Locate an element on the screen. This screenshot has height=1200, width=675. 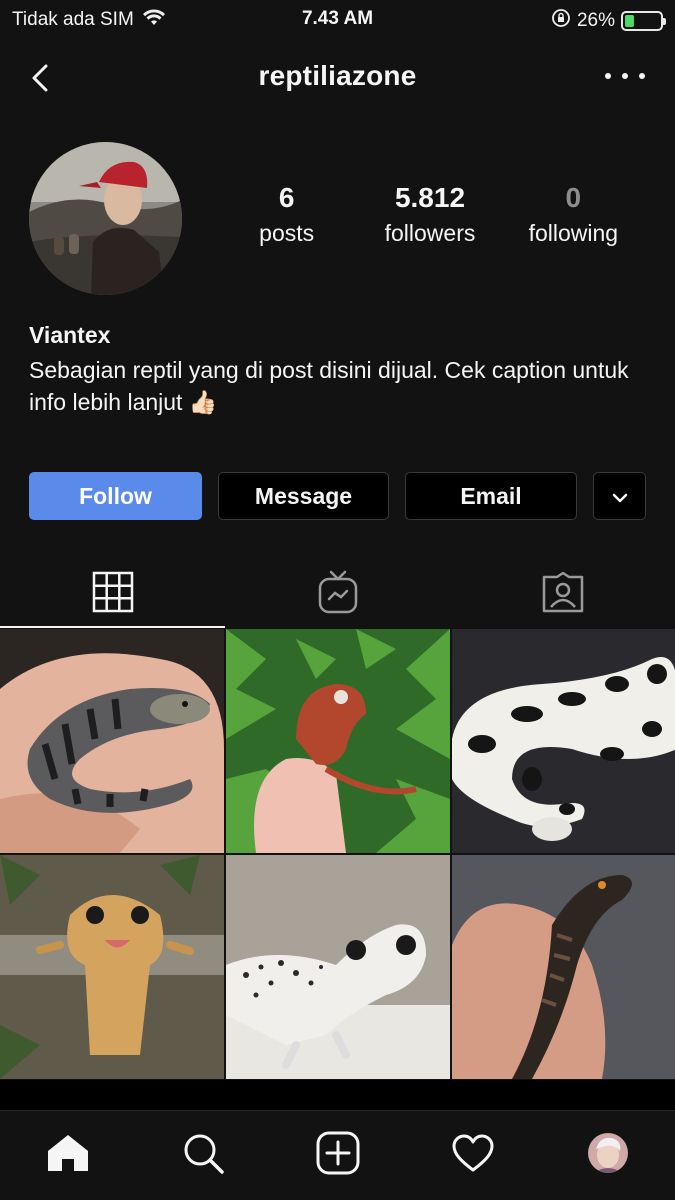
profile-header: reptiliazone is located at coordinates (337, 76).